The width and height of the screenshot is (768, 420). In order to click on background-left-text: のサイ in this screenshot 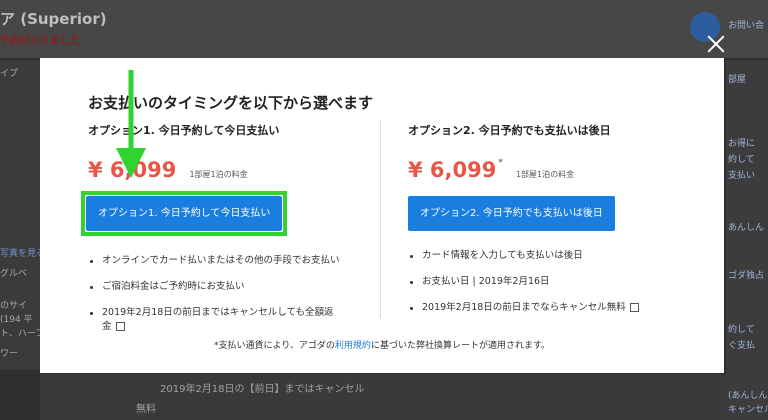, I will do `click(14, 306)`.